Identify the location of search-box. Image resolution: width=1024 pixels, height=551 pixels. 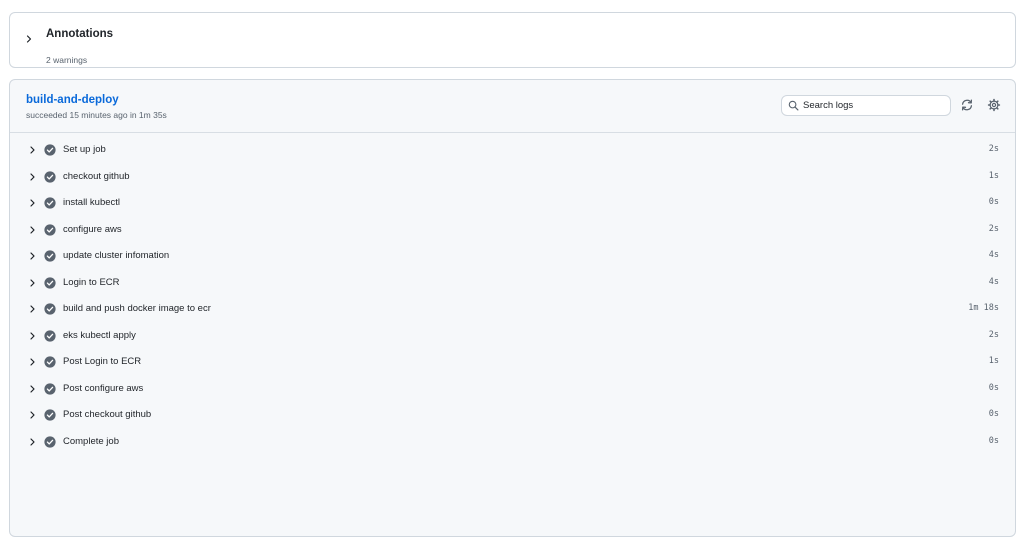
(866, 105).